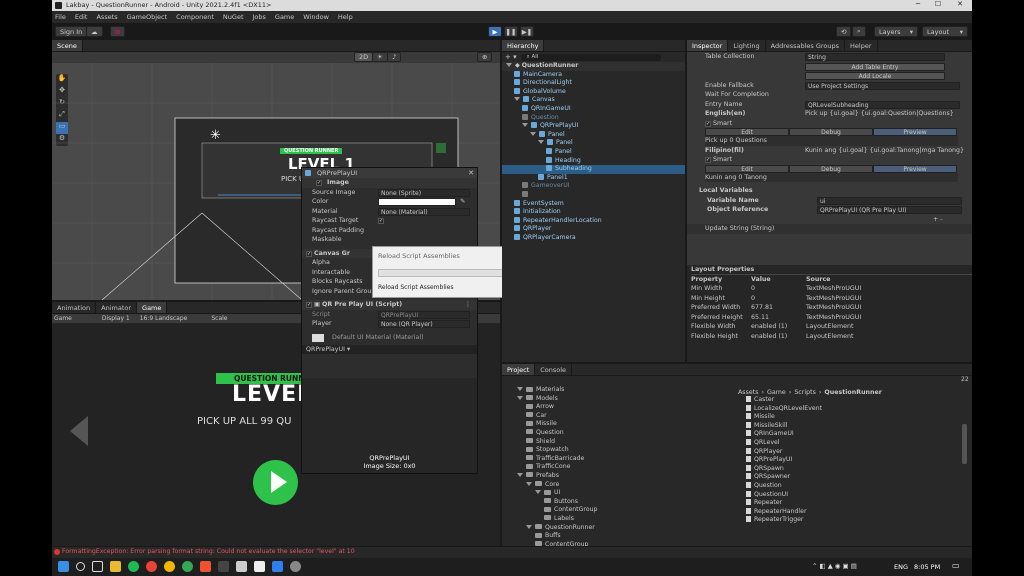 Image resolution: width=1024 pixels, height=576 pixels. I want to click on clock: 8:05 PM, so click(927, 567).